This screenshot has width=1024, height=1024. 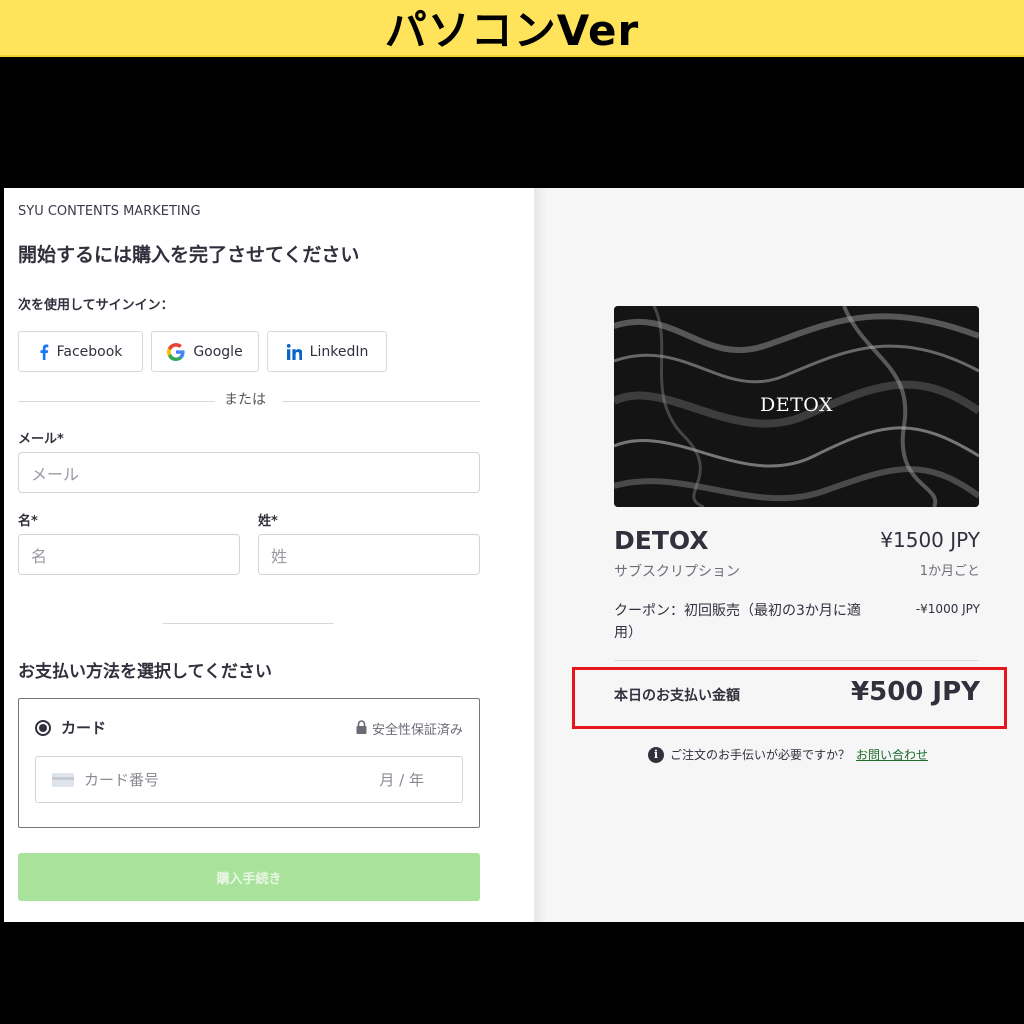 I want to click on facebook-label: Facebook, so click(x=89, y=351).